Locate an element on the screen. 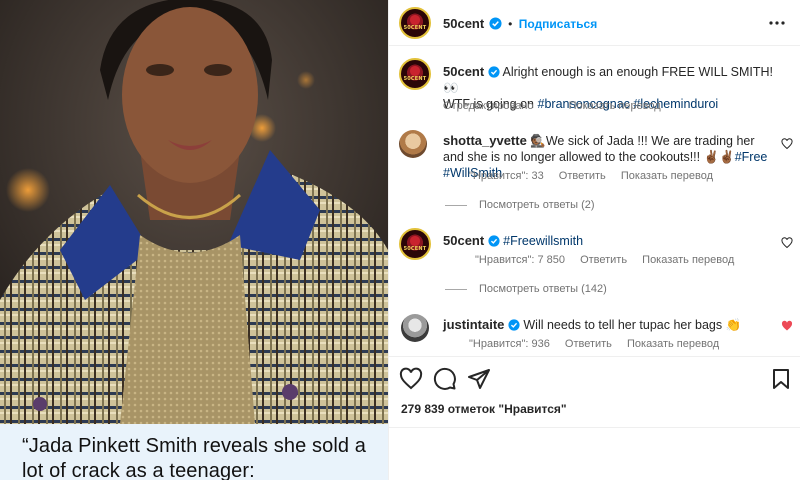 The height and width of the screenshot is (480, 800). view-replies-label: Посмотреть ответы (2) is located at coordinates (537, 205).